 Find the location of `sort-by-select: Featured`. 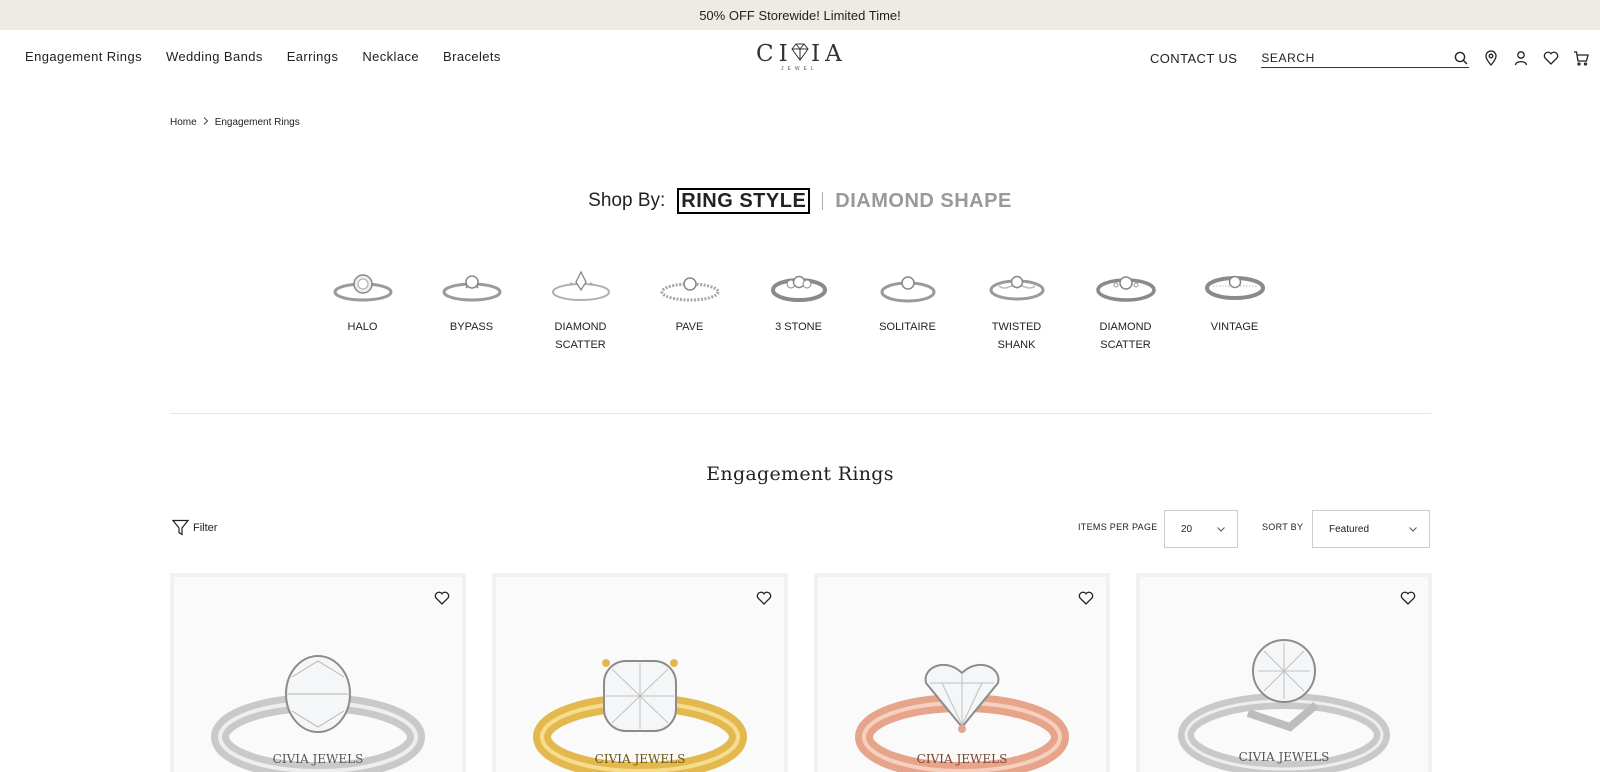

sort-by-select: Featured is located at coordinates (1371, 529).